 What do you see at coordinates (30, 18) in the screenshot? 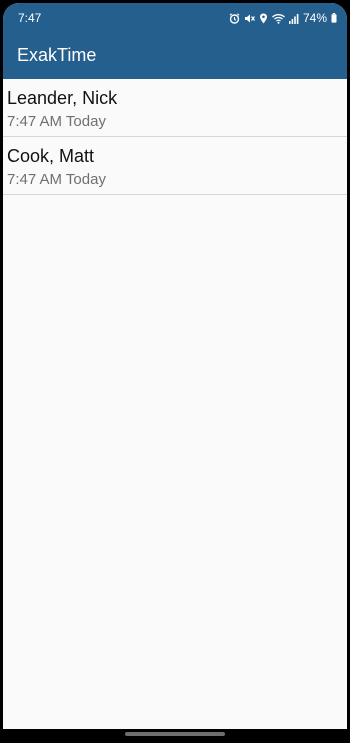
I see `status-time: 7:47` at bounding box center [30, 18].